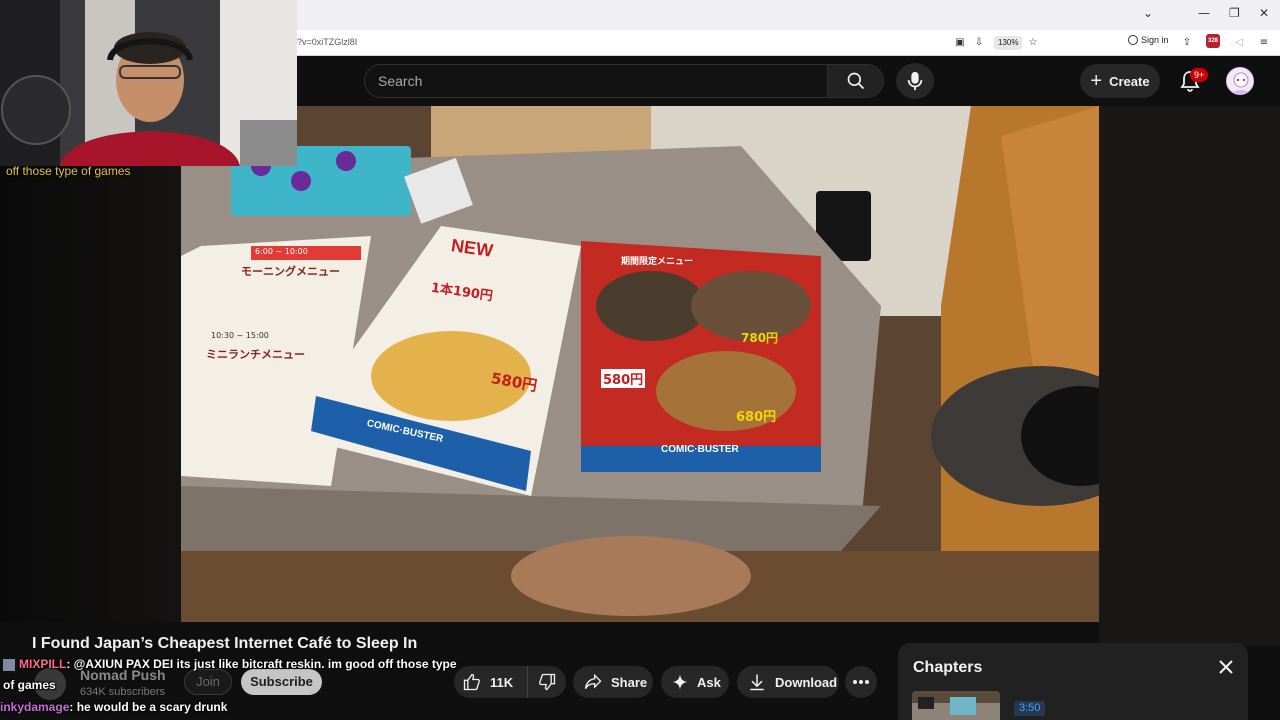 This screenshot has height=720, width=1280. I want to click on account-icon, so click(1133, 40).